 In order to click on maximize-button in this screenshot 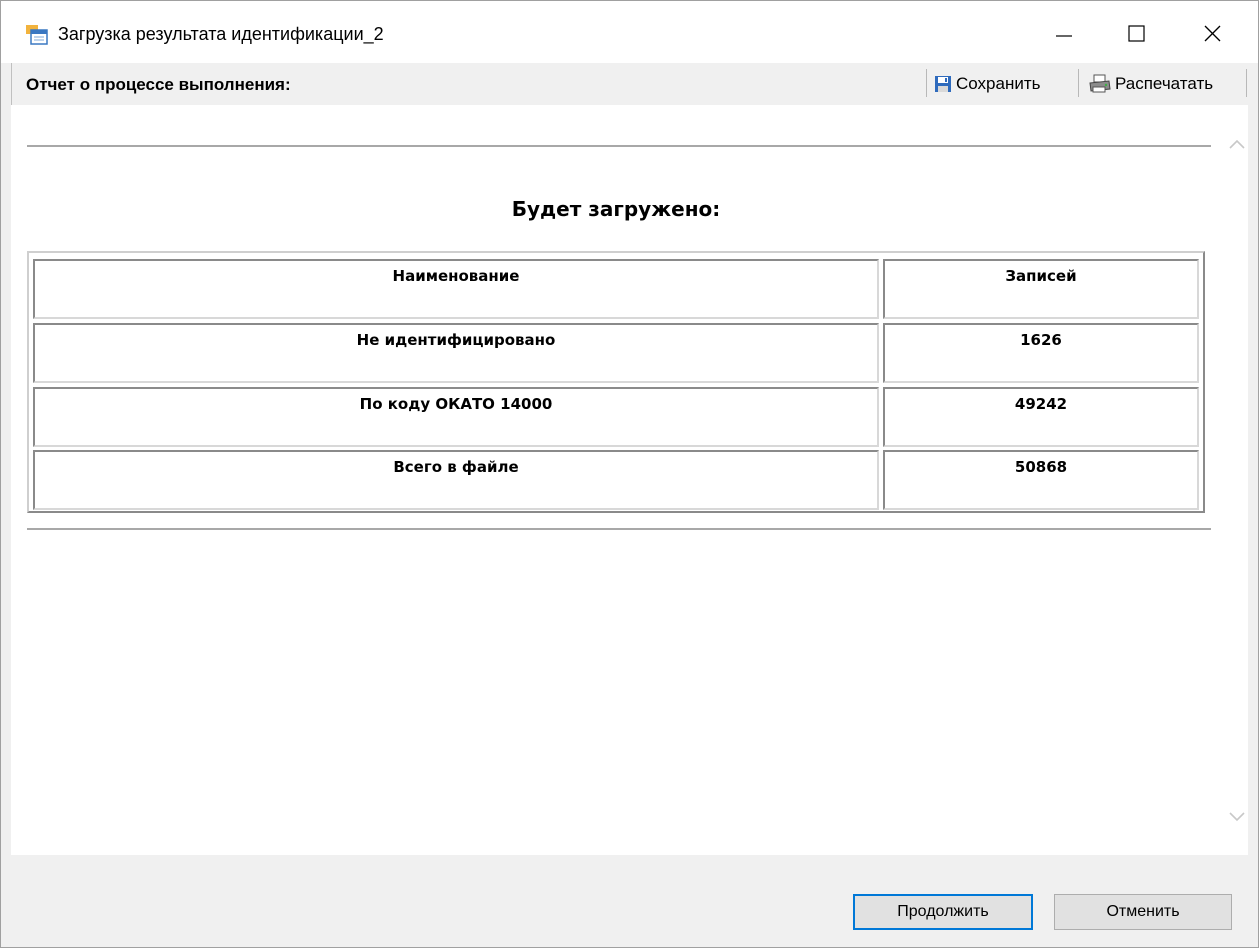, I will do `click(1137, 33)`.